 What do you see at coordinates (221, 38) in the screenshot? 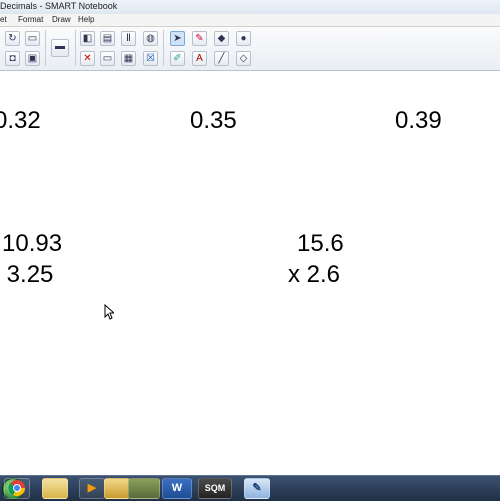
I see `eraser-icon: ◆` at bounding box center [221, 38].